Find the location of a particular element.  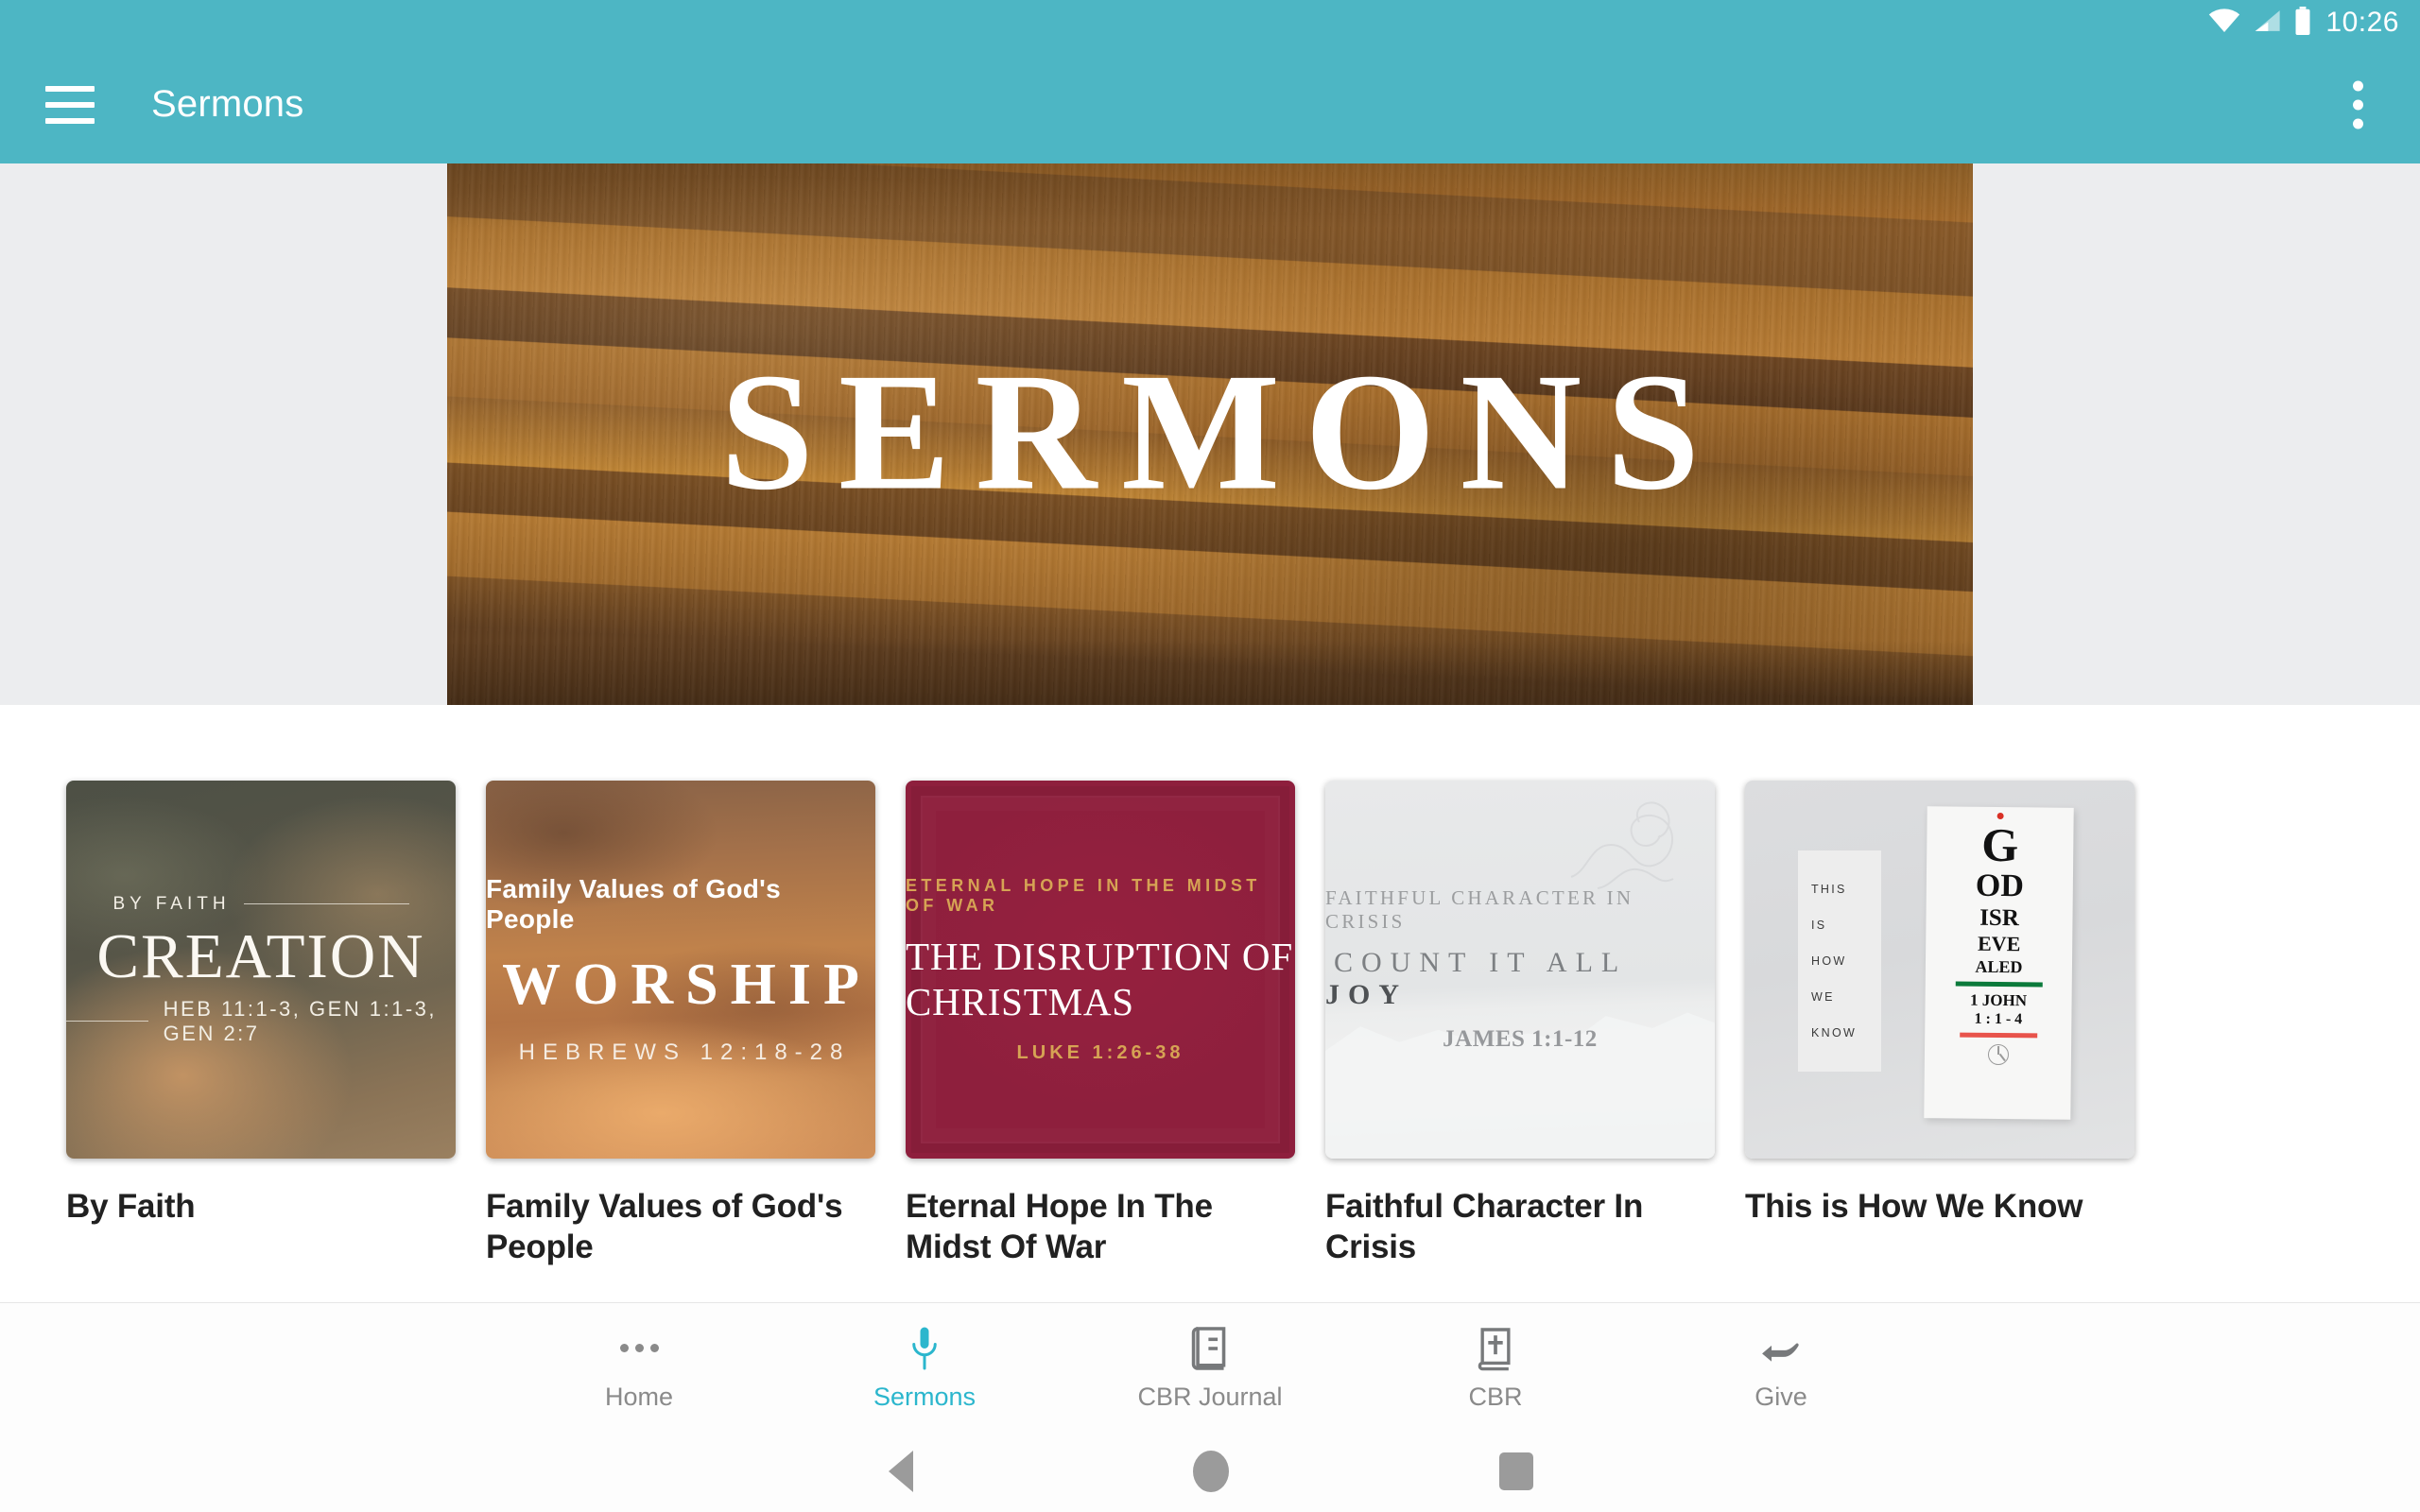

bottom-nav-items: Home Sermons CBR Journal CBR Give is located at coordinates (1210, 1367).